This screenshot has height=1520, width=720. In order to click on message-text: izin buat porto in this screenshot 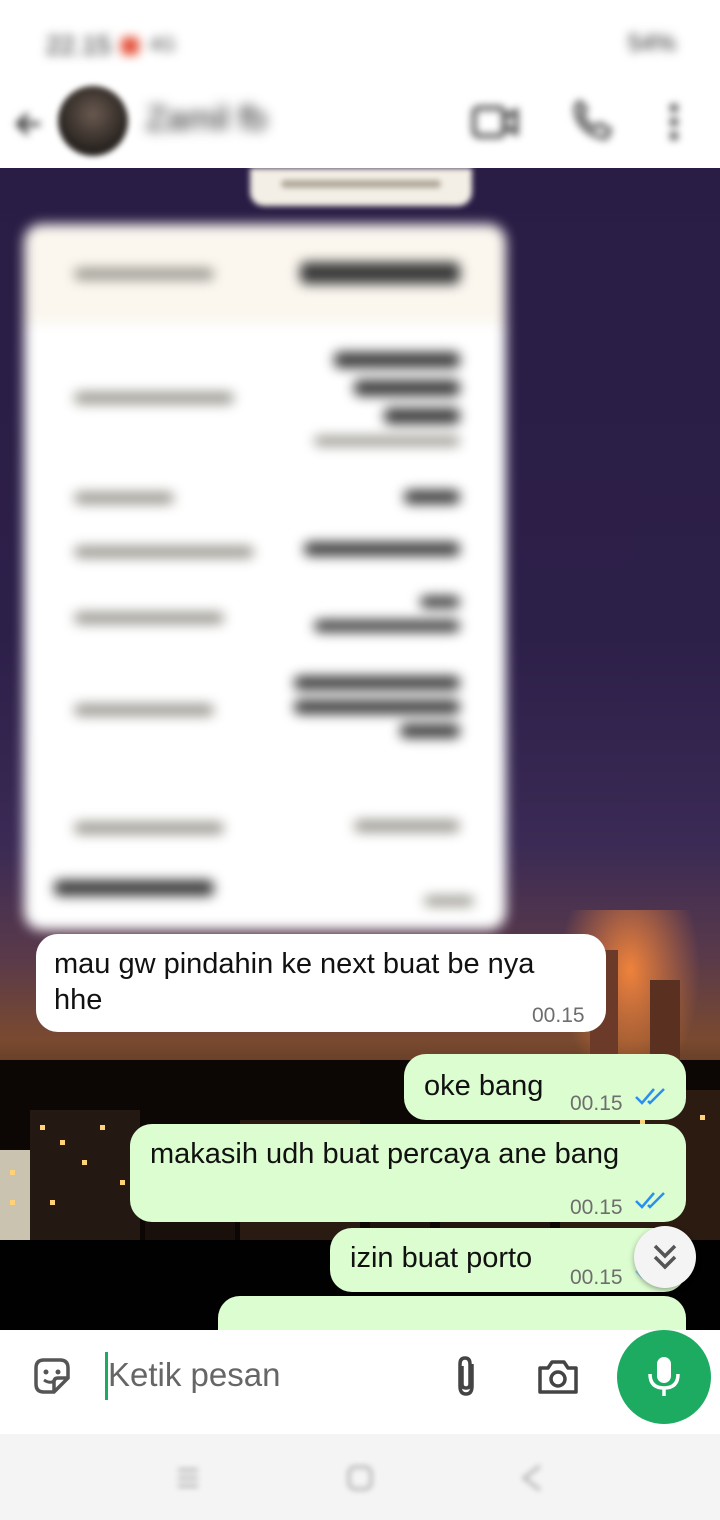, I will do `click(441, 1258)`.